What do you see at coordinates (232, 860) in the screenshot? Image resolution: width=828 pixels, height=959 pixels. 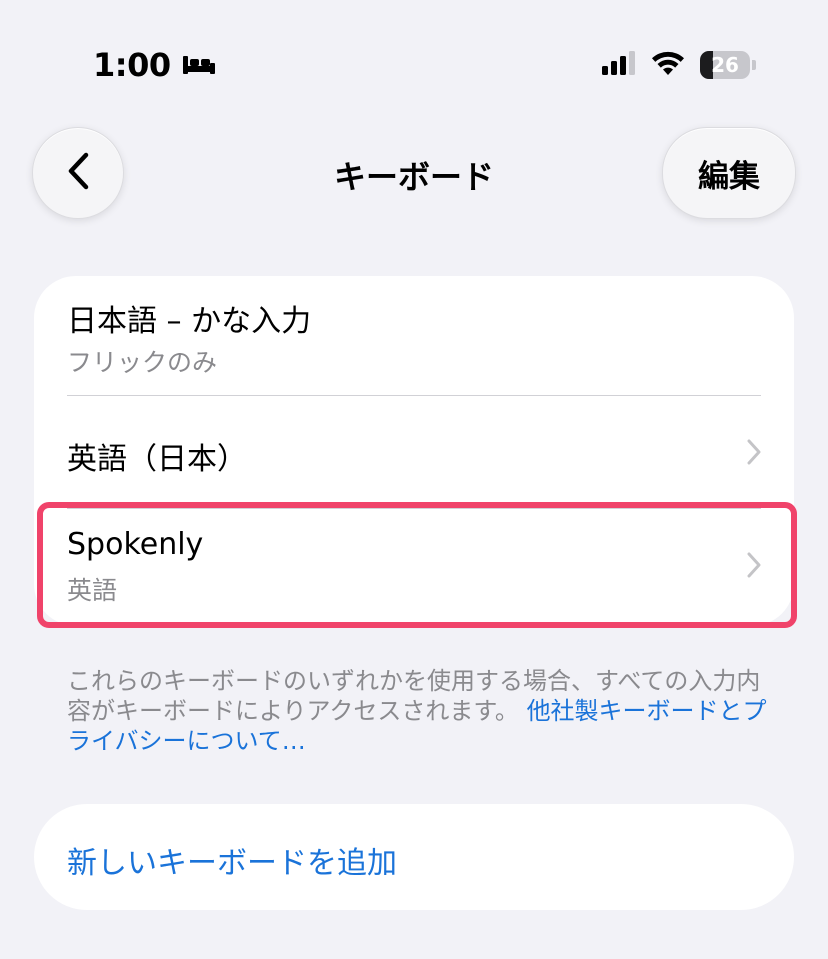 I see `add-keyboard-button: 新しいキーボードを追加` at bounding box center [232, 860].